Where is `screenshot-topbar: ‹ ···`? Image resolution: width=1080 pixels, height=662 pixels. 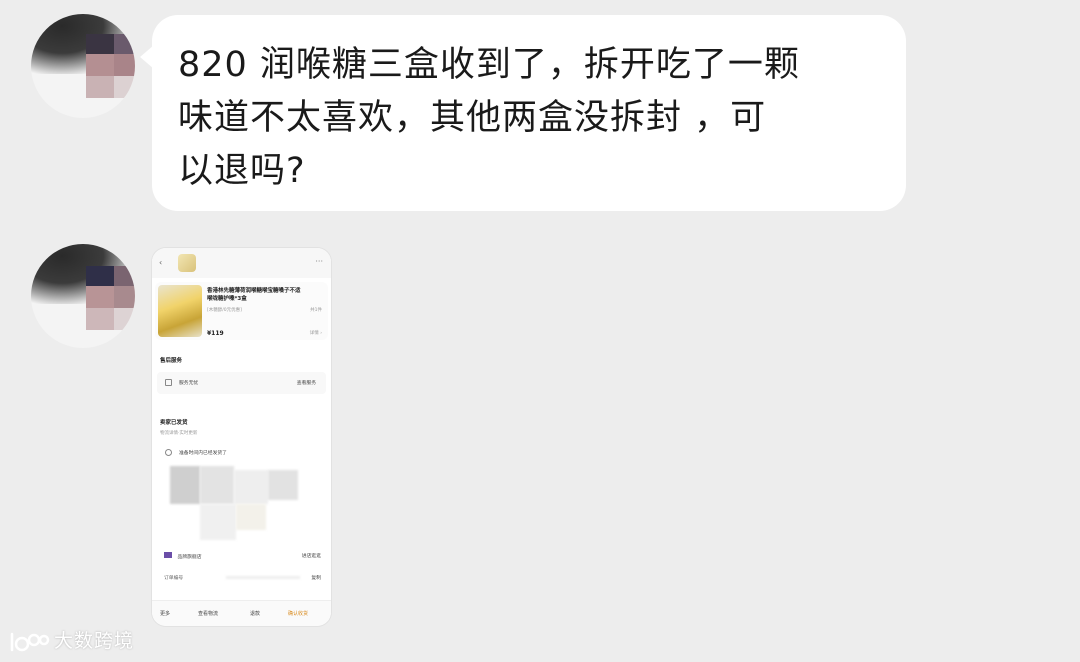 screenshot-topbar: ‹ ··· is located at coordinates (241, 263).